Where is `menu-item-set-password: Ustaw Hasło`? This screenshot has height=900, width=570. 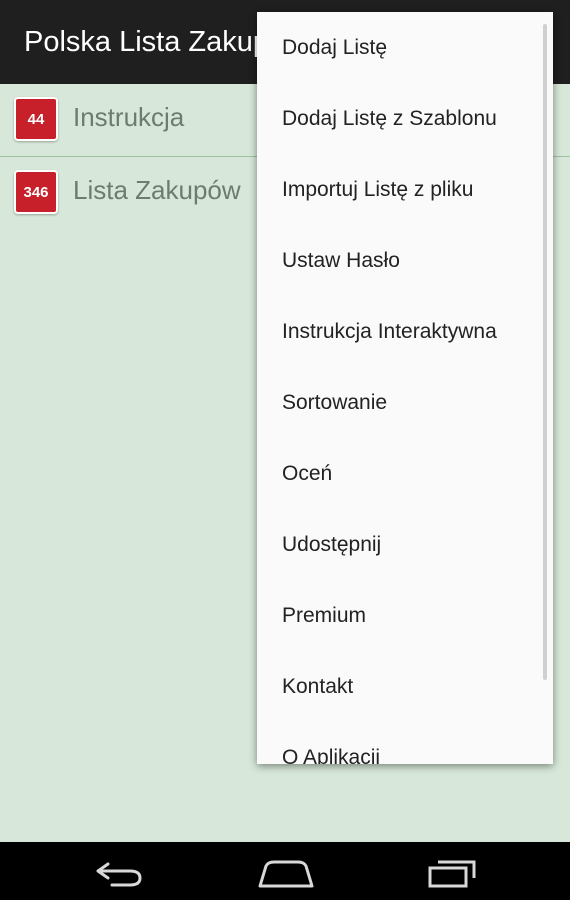
menu-item-set-password: Ustaw Hasło is located at coordinates (405, 260).